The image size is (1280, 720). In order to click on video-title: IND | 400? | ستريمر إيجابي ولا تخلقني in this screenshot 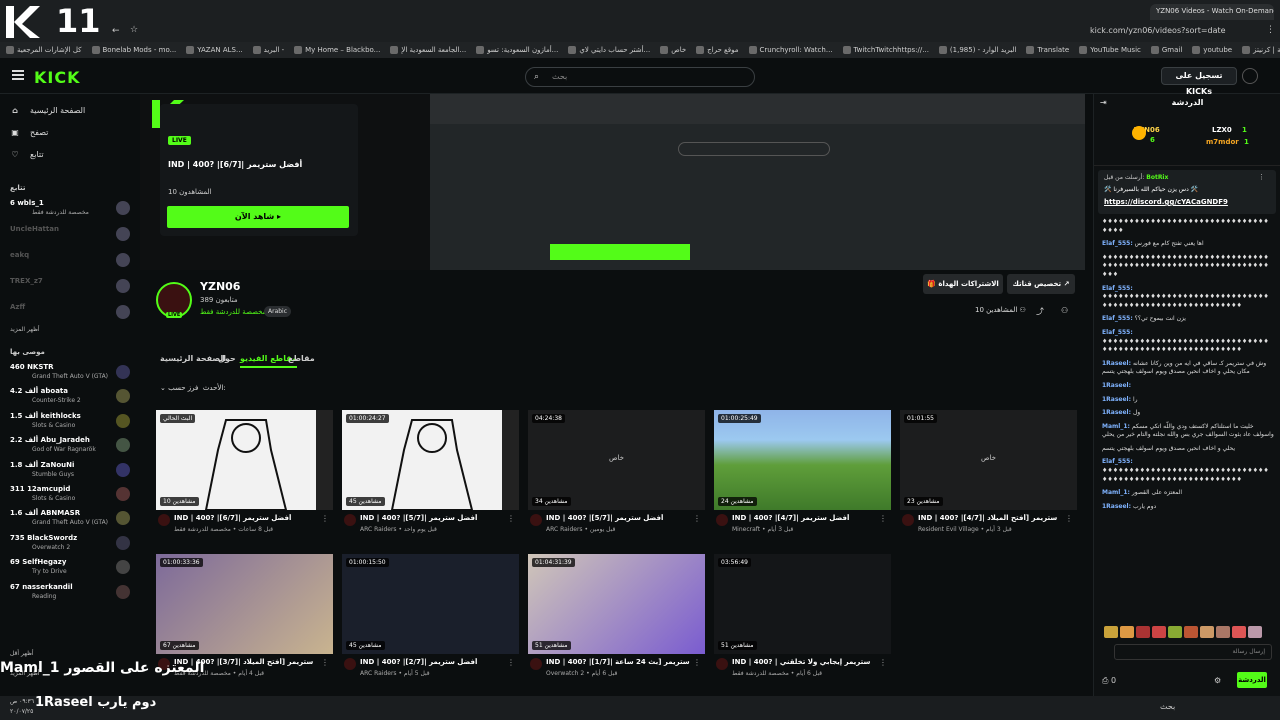, I will do `click(807, 662)`.